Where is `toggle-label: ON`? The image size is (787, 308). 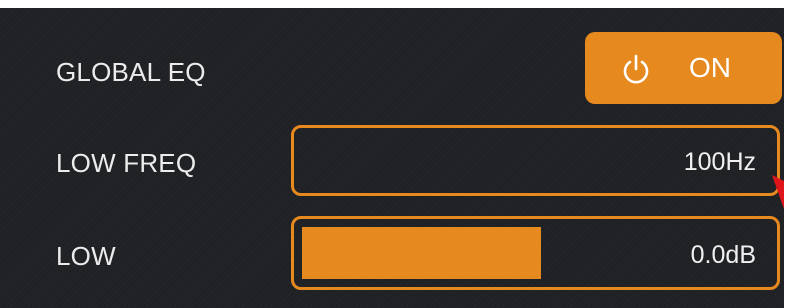
toggle-label: ON is located at coordinates (710, 67).